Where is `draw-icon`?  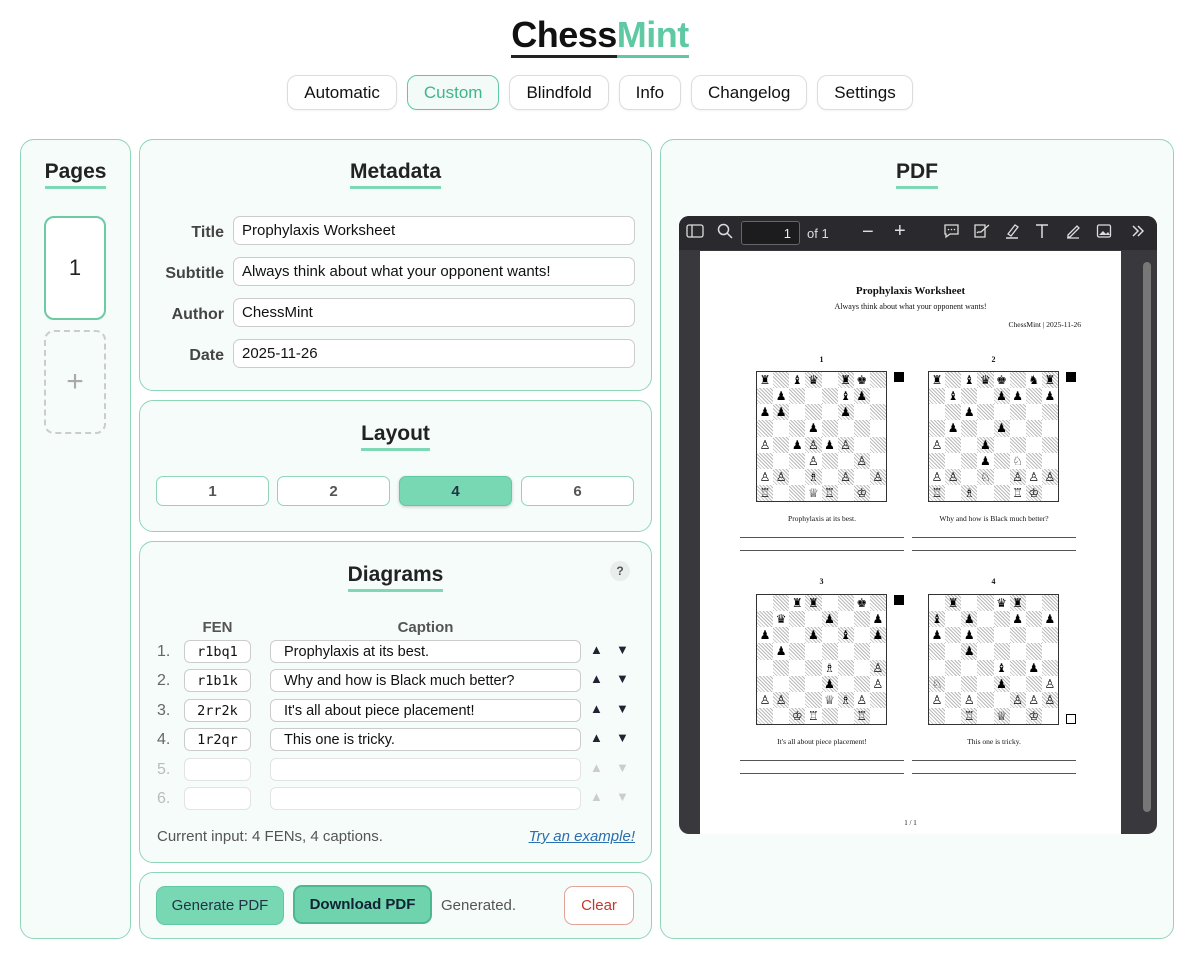 draw-icon is located at coordinates (1073, 233).